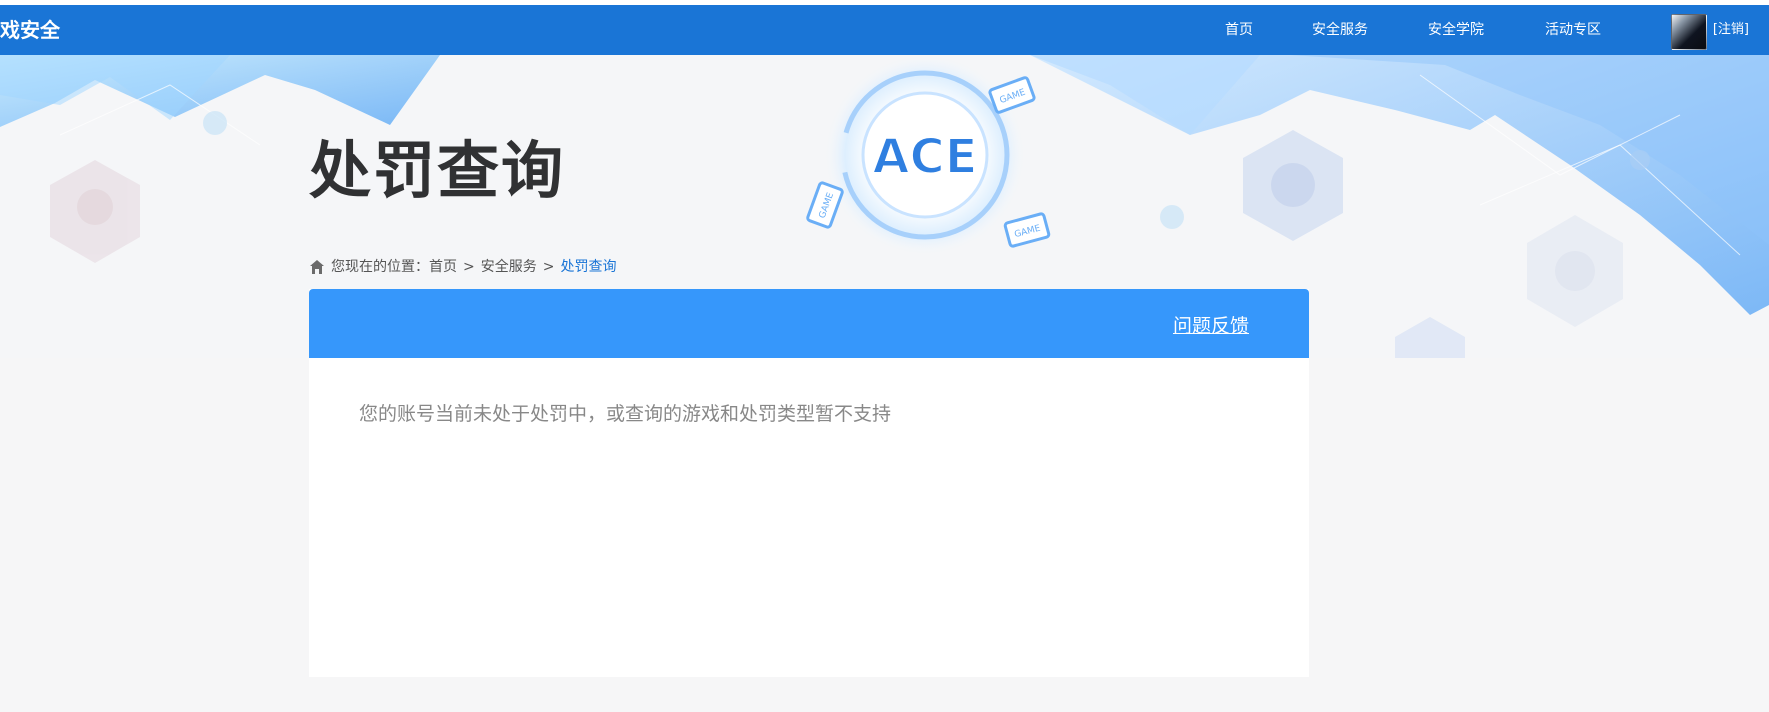  What do you see at coordinates (809, 323) in the screenshot?
I see `panel-header: 问题反馈` at bounding box center [809, 323].